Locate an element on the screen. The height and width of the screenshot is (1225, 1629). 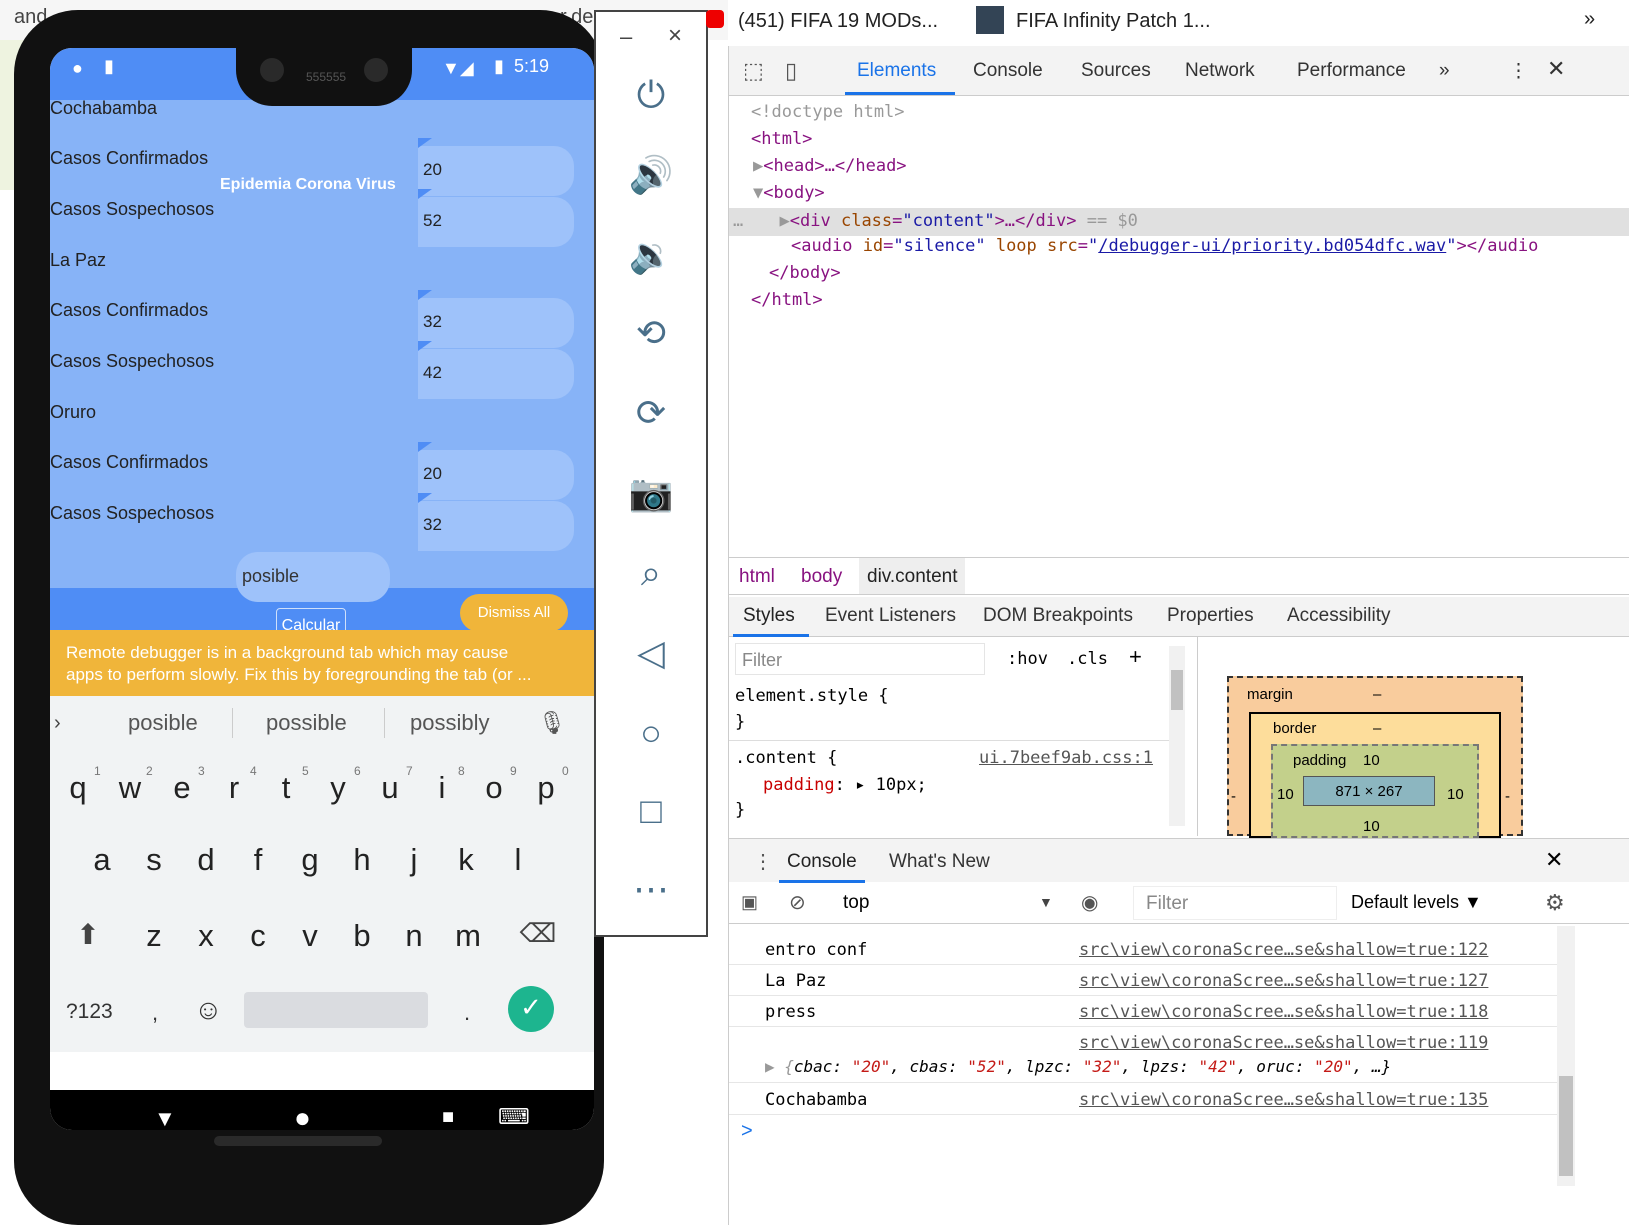
dom-head-node: ▶<head>…</head> is located at coordinates (830, 166).